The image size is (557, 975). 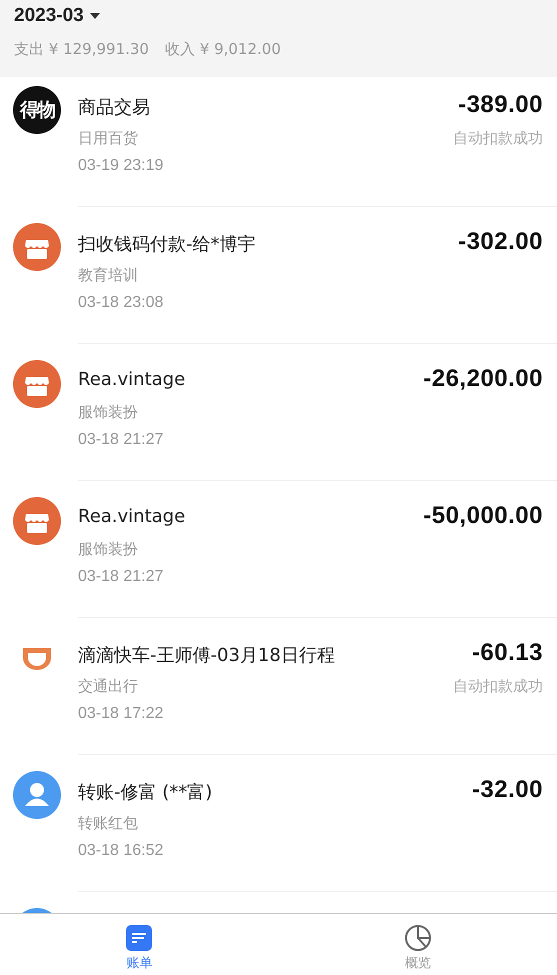 I want to click on caret-icon, so click(x=95, y=16).